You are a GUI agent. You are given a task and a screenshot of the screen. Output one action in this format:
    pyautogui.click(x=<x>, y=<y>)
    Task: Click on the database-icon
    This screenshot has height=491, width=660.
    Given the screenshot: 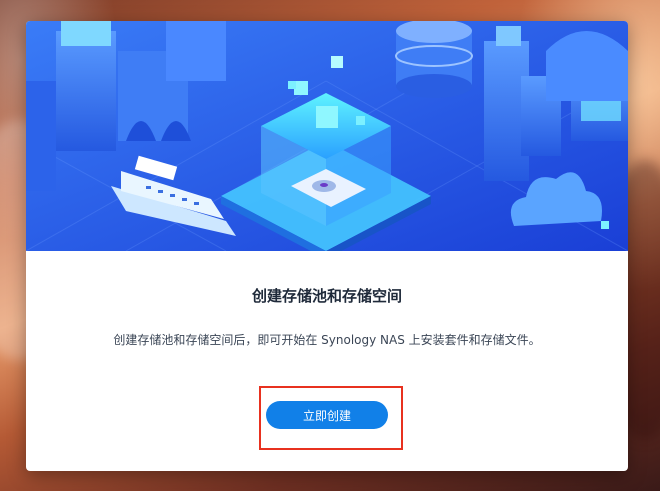 What is the action you would take?
    pyautogui.click(x=434, y=59)
    